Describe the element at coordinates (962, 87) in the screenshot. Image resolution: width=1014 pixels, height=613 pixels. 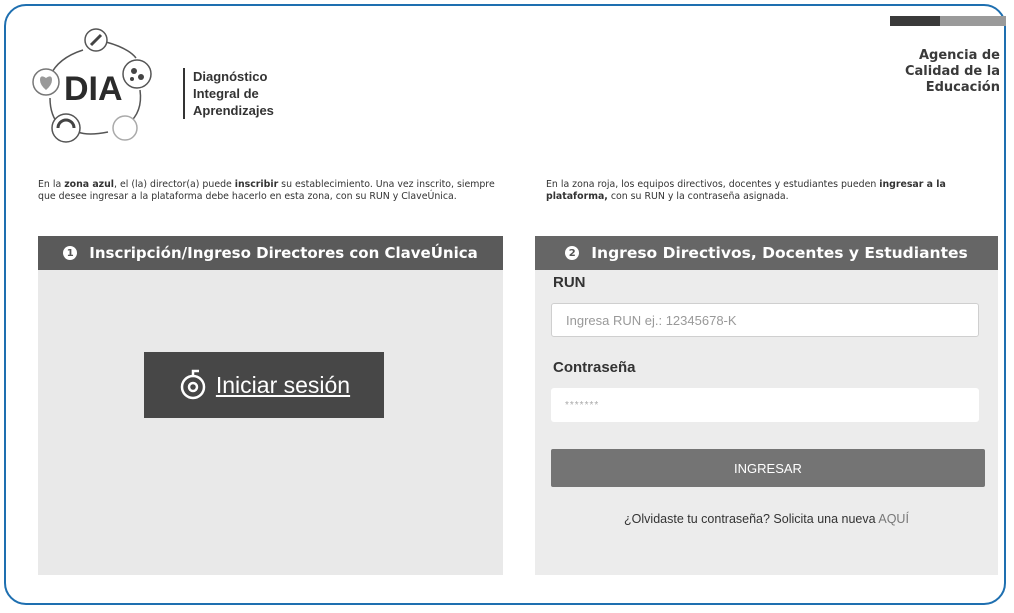
I see `agency-line-3: Educación` at that location.